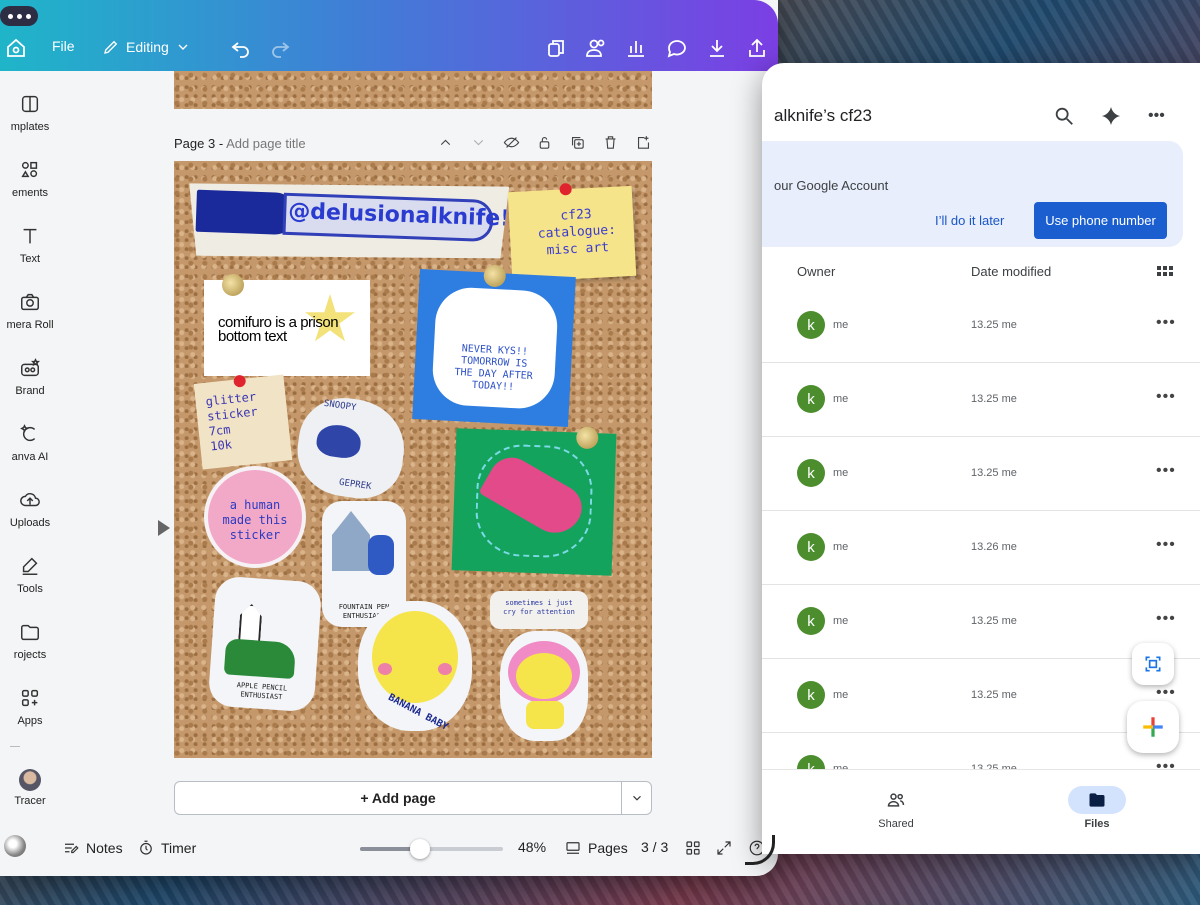  Describe the element at coordinates (534, 501) in the screenshot. I see `shrimp-green-sticker` at that location.